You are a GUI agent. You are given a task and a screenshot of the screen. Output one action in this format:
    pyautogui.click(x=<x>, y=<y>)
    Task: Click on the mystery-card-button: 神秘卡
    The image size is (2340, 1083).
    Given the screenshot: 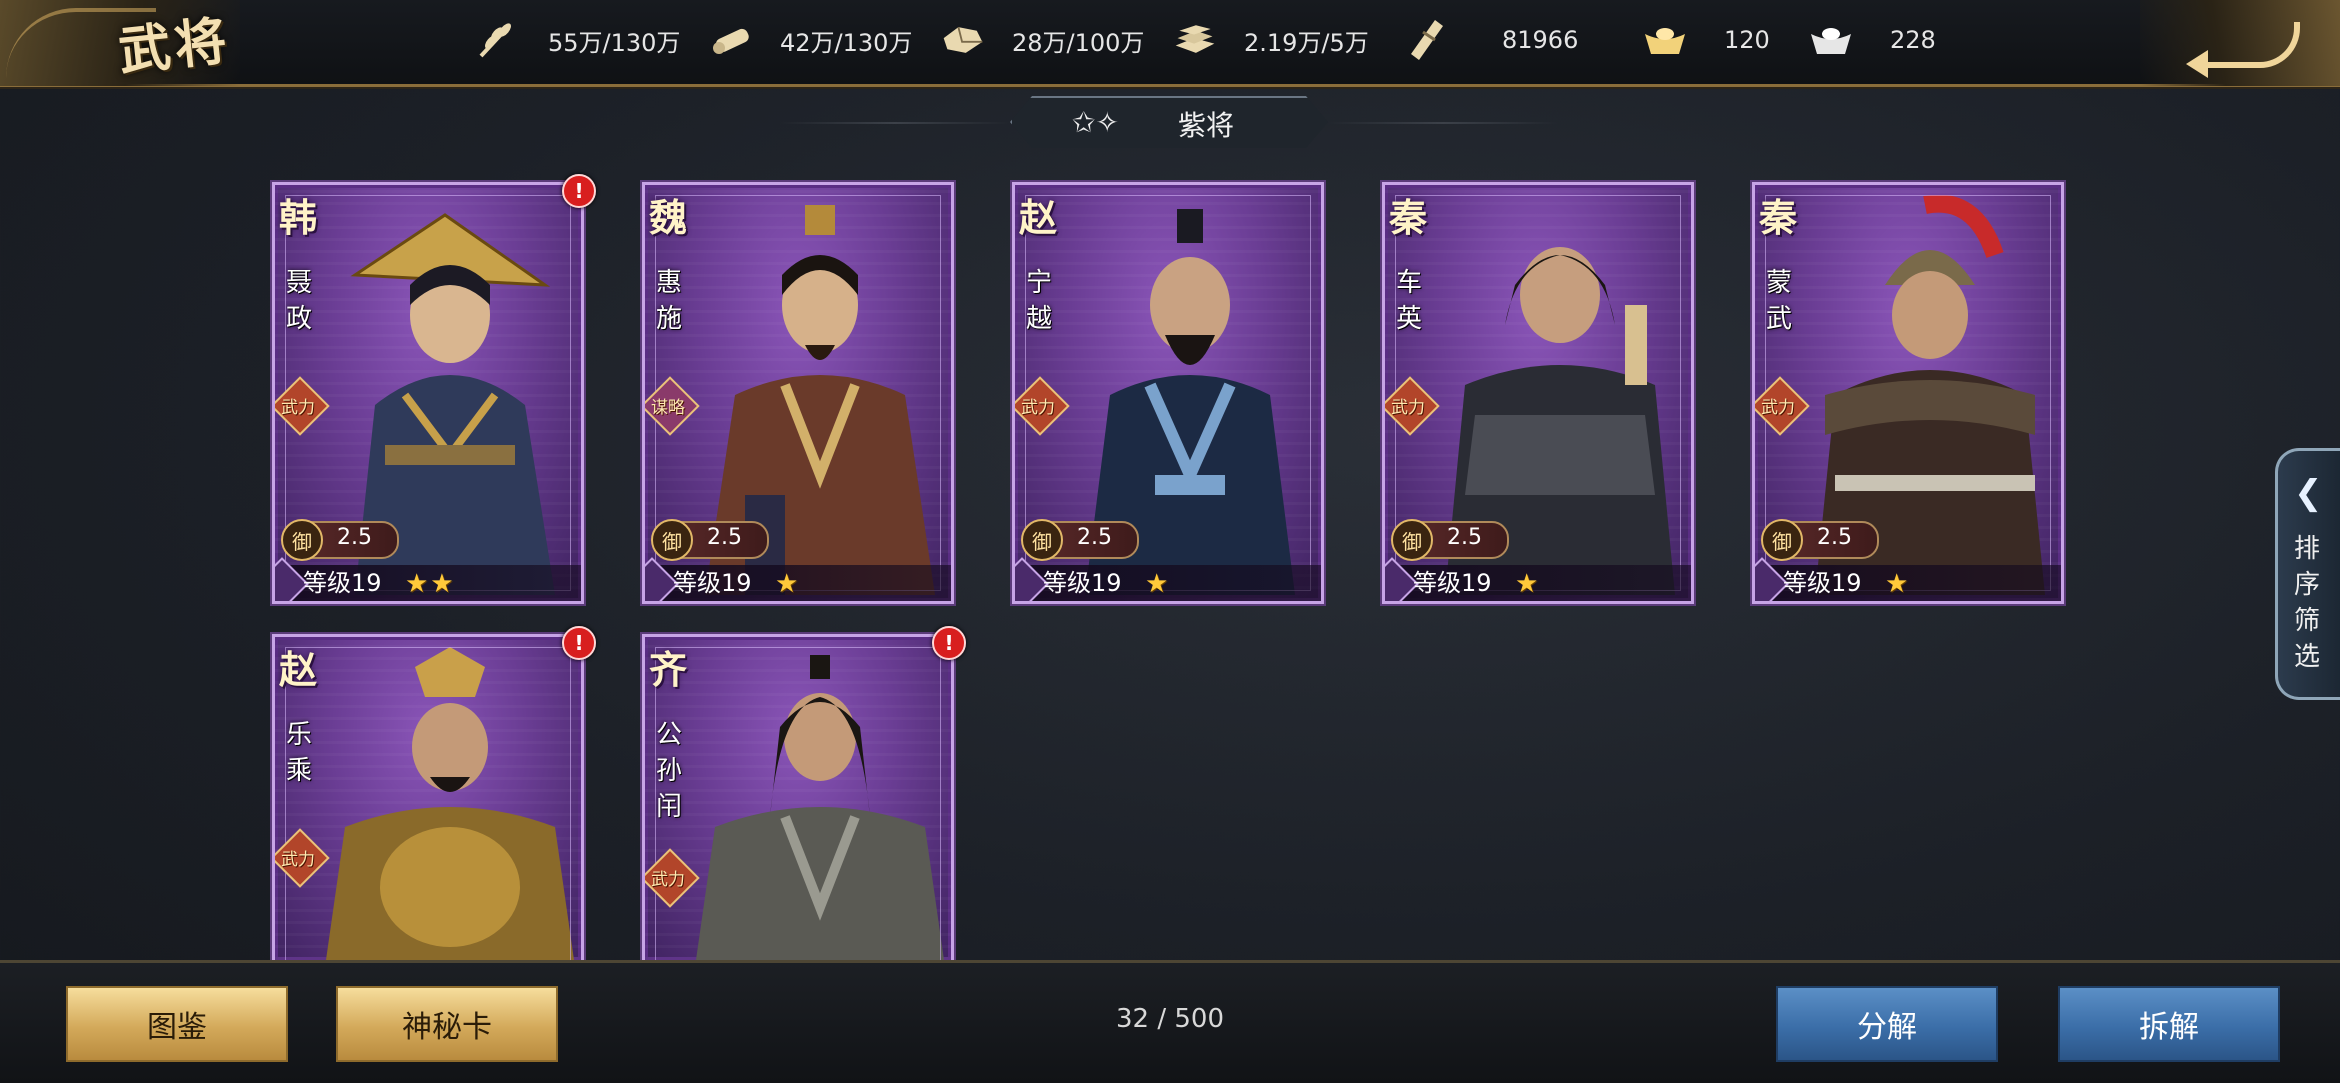 What is the action you would take?
    pyautogui.click(x=447, y=1024)
    